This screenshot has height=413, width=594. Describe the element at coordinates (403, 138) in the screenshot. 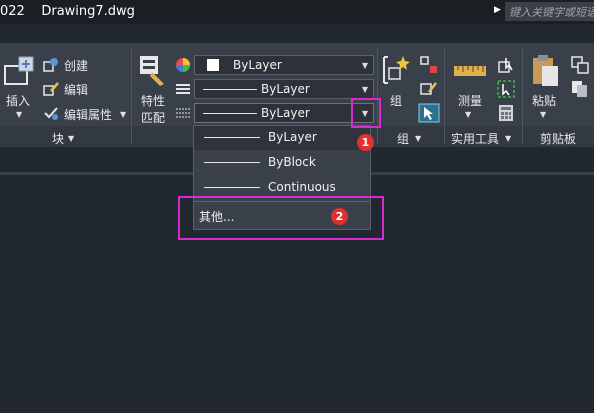

I see `groups-panel-label: 组` at that location.